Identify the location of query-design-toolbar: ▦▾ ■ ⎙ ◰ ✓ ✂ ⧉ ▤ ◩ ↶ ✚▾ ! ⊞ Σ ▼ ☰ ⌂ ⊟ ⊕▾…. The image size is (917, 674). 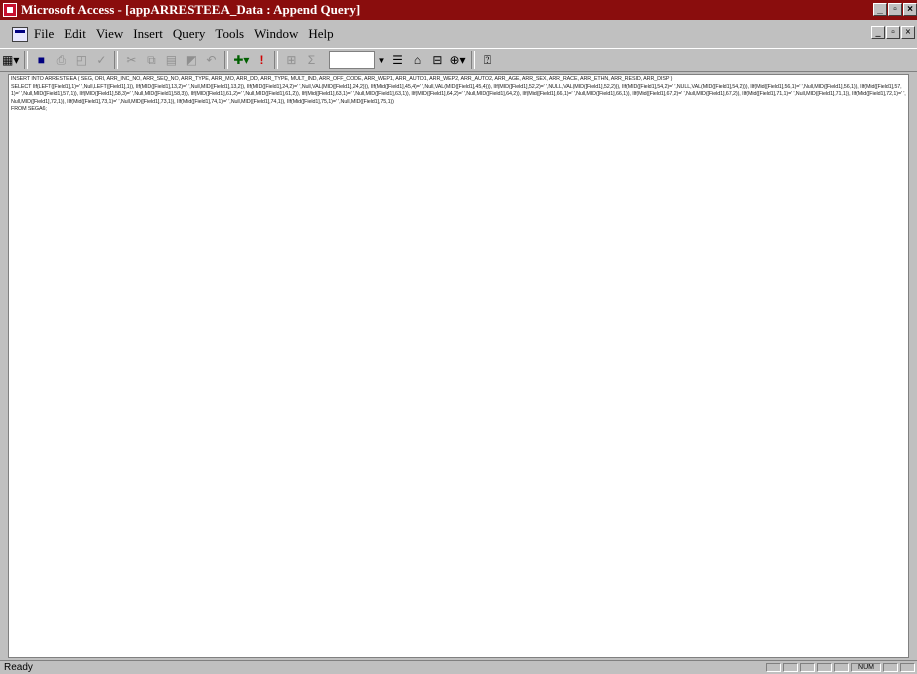
(458, 60).